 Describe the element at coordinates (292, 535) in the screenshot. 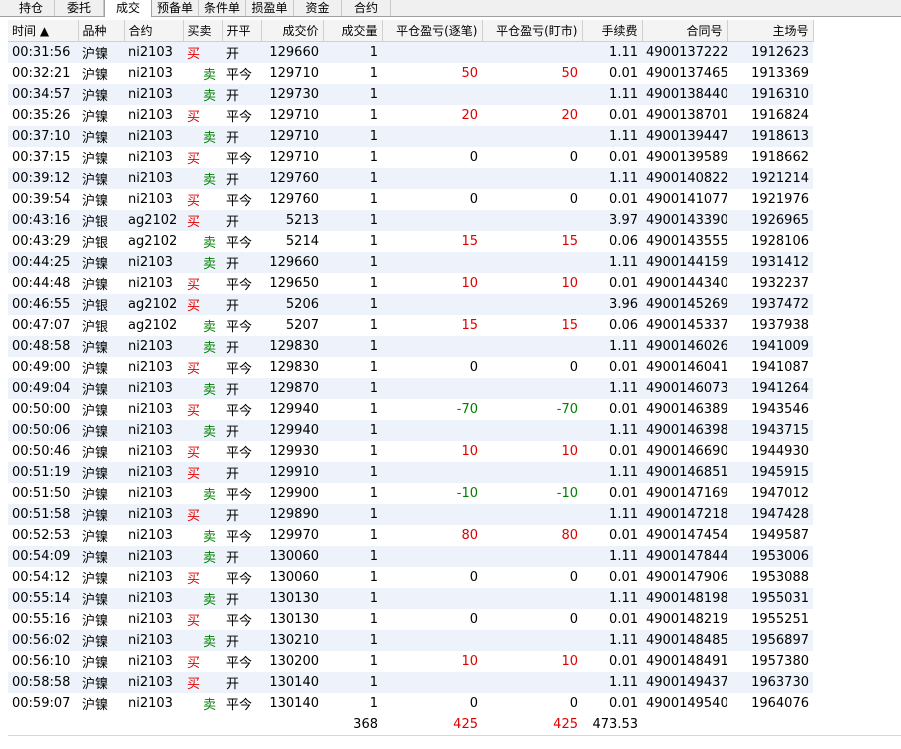

I see `cell-price: 129970` at that location.